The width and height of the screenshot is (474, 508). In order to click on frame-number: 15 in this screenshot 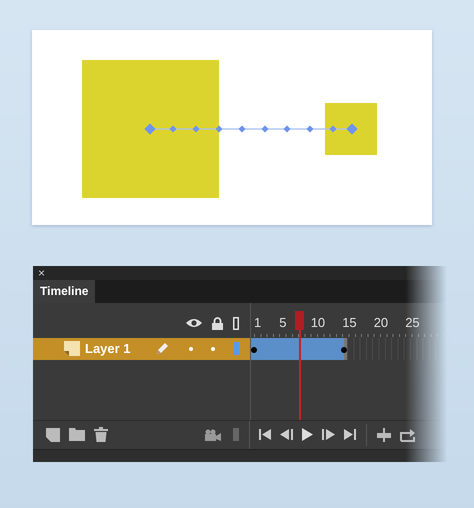, I will do `click(349, 322)`.